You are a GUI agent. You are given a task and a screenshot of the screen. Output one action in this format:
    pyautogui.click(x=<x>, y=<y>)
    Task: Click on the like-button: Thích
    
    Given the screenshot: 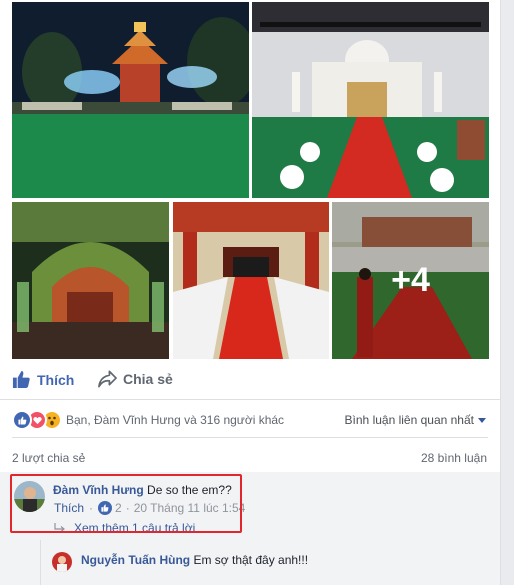 What is the action you would take?
    pyautogui.click(x=43, y=379)
    